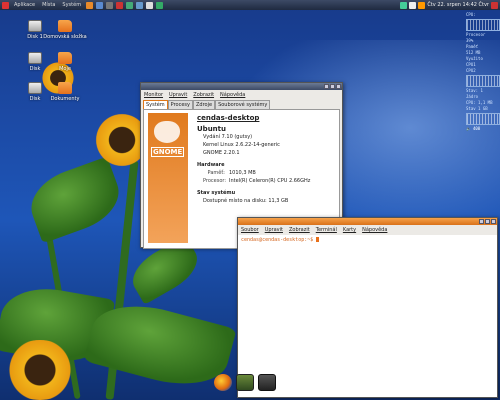 This screenshot has height=400, width=500. I want to click on desktop-icon-home: Domovská složka, so click(65, 30).